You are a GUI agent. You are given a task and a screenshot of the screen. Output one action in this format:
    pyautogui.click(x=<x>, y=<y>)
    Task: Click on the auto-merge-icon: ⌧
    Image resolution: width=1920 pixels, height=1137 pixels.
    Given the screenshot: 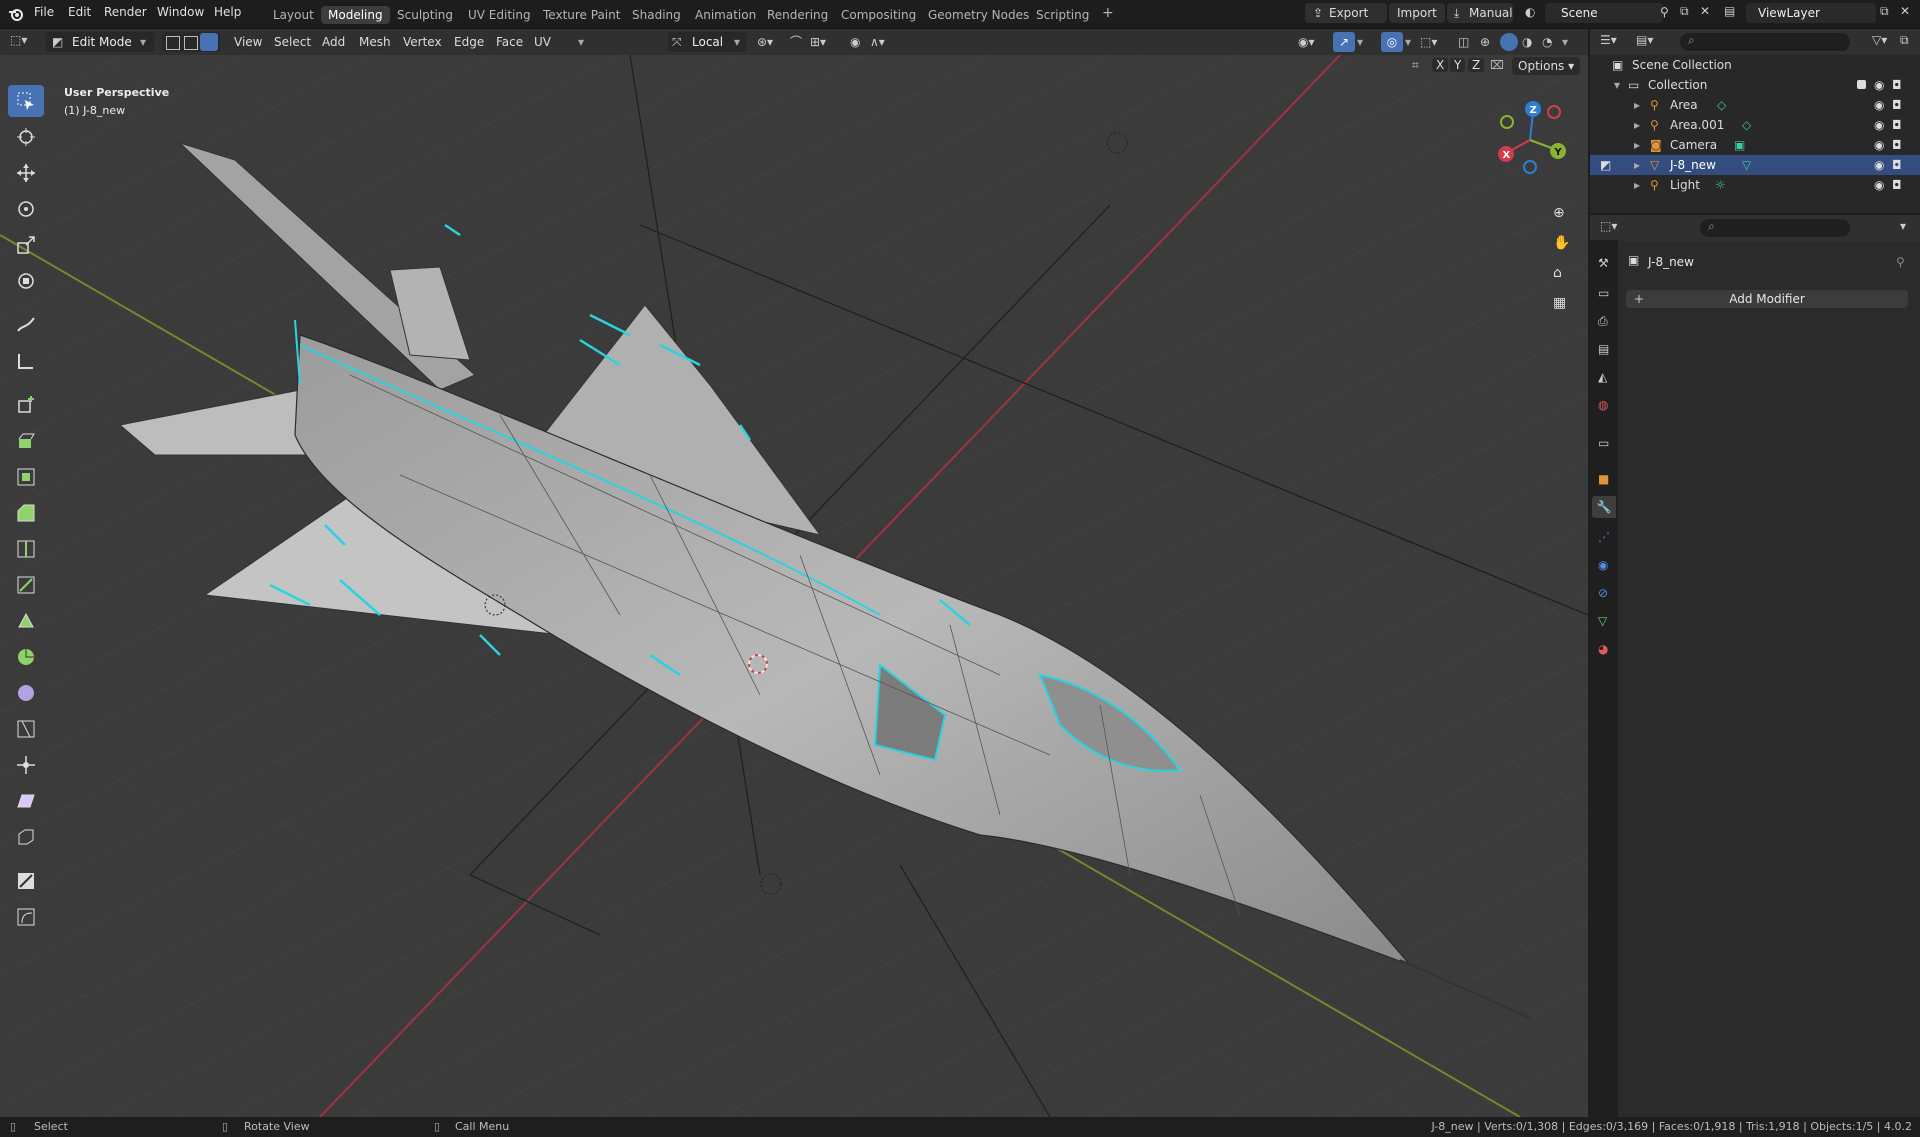 What is the action you would take?
    pyautogui.click(x=1497, y=65)
    